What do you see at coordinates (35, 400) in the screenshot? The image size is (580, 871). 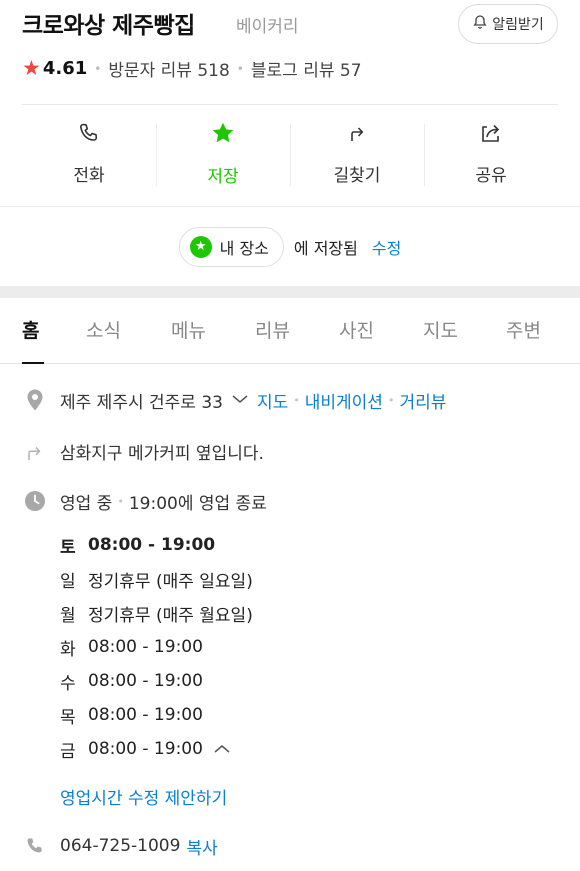 I see `location-pin-icon` at bounding box center [35, 400].